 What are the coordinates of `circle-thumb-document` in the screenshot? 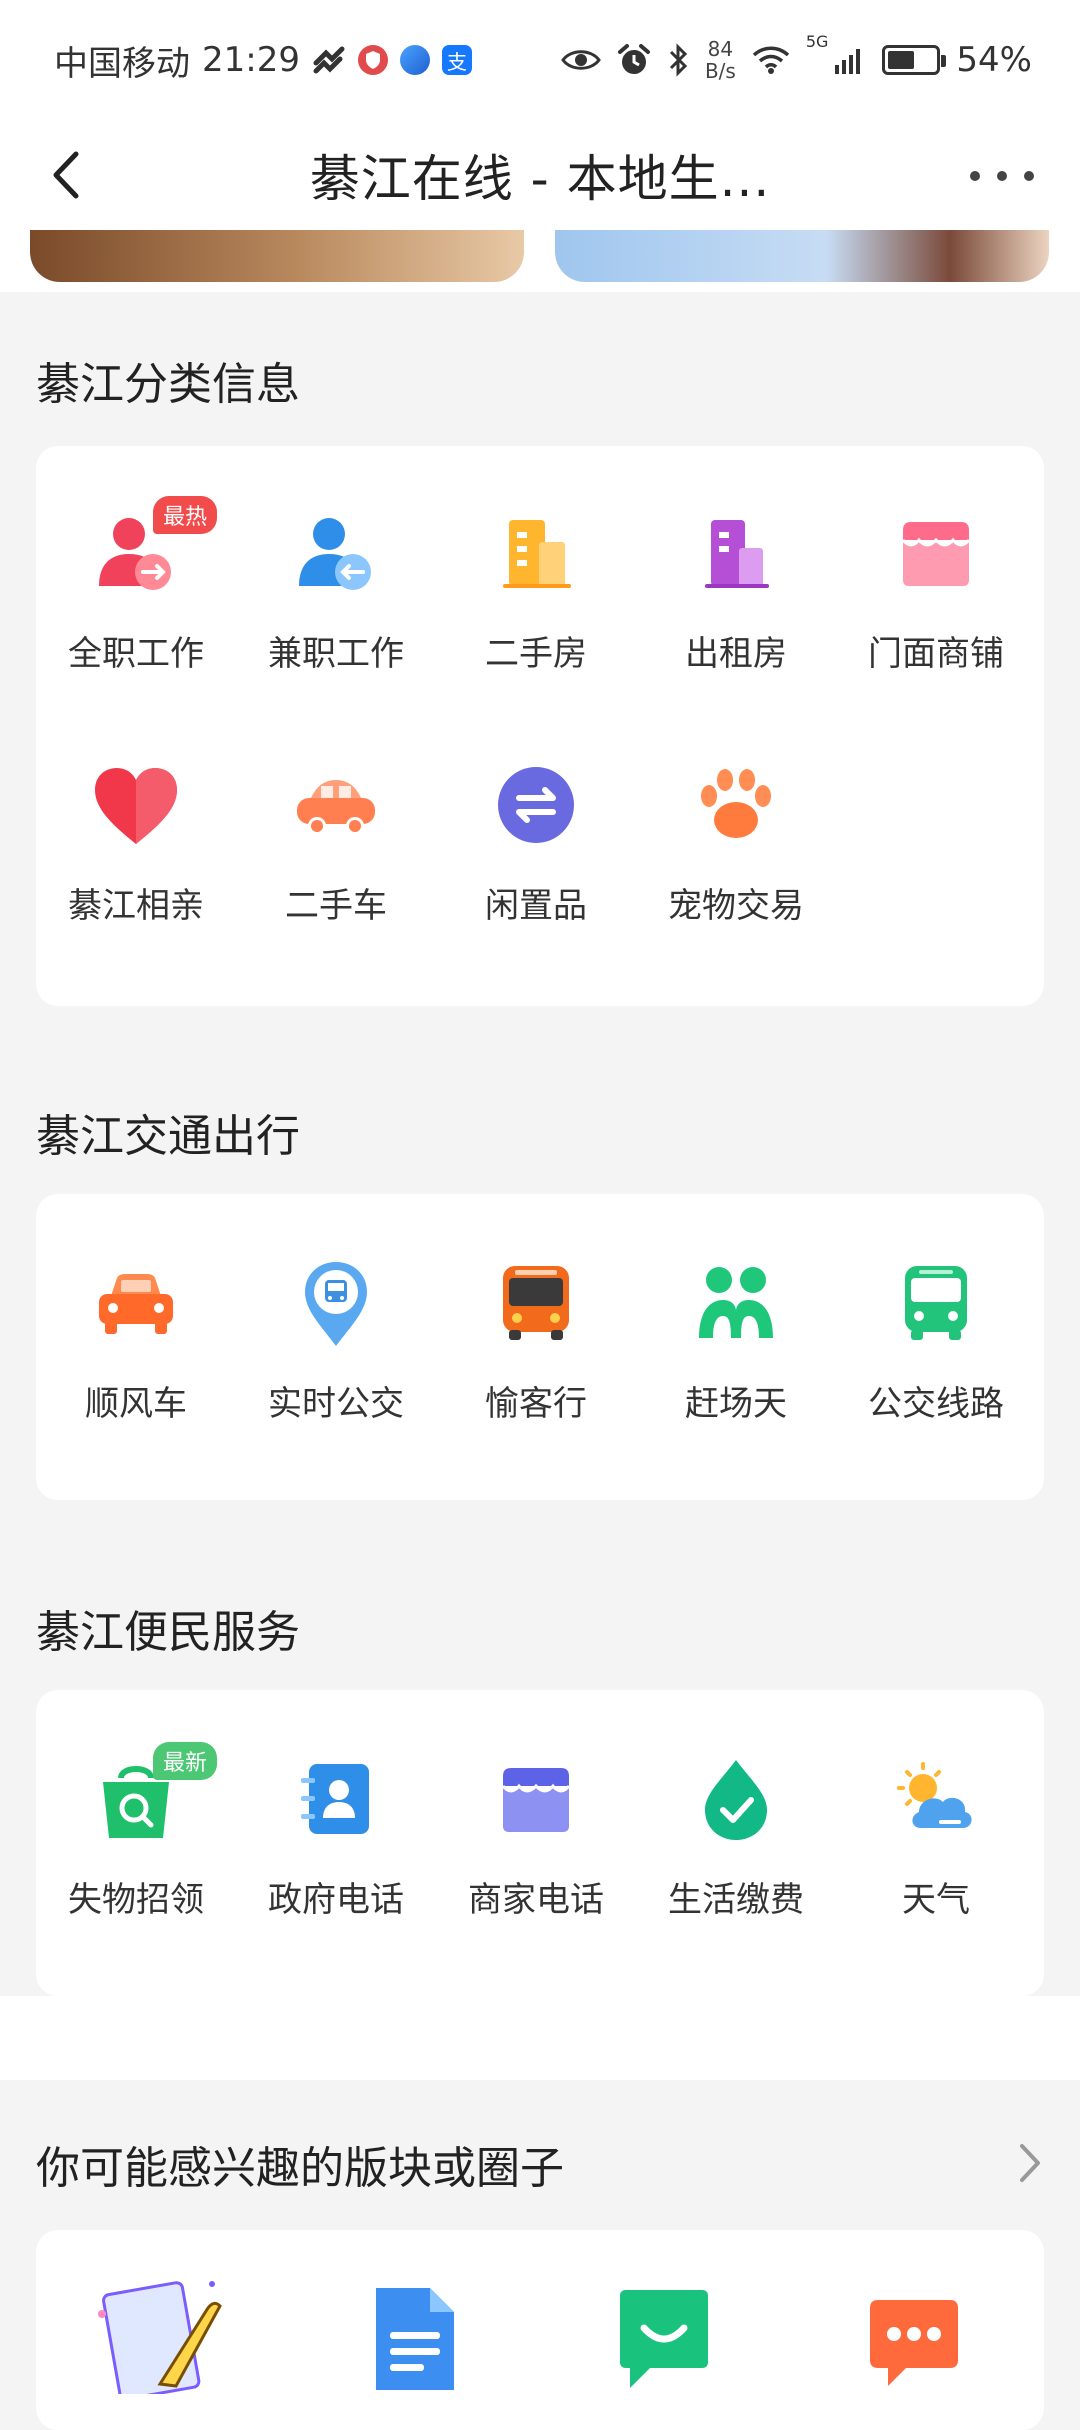 It's located at (415, 2339).